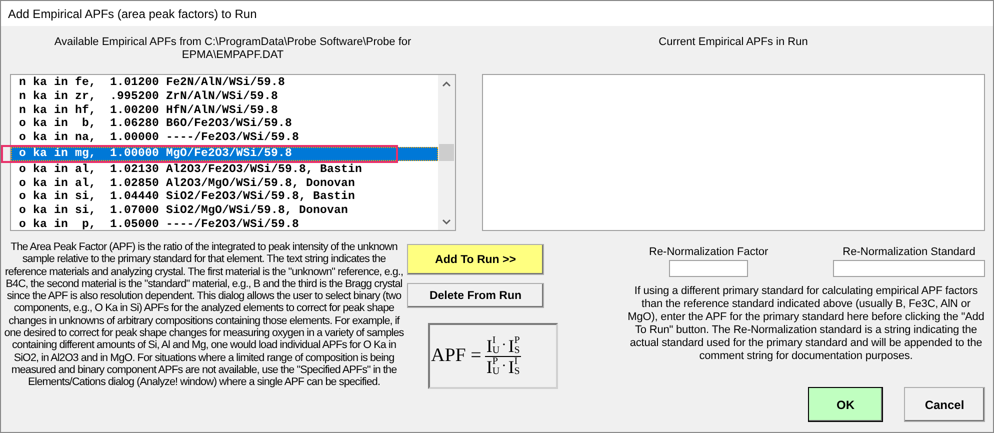  What do you see at coordinates (132, 13) in the screenshot?
I see `window-title: Add Empirical APFs (area peak factors) to Run` at bounding box center [132, 13].